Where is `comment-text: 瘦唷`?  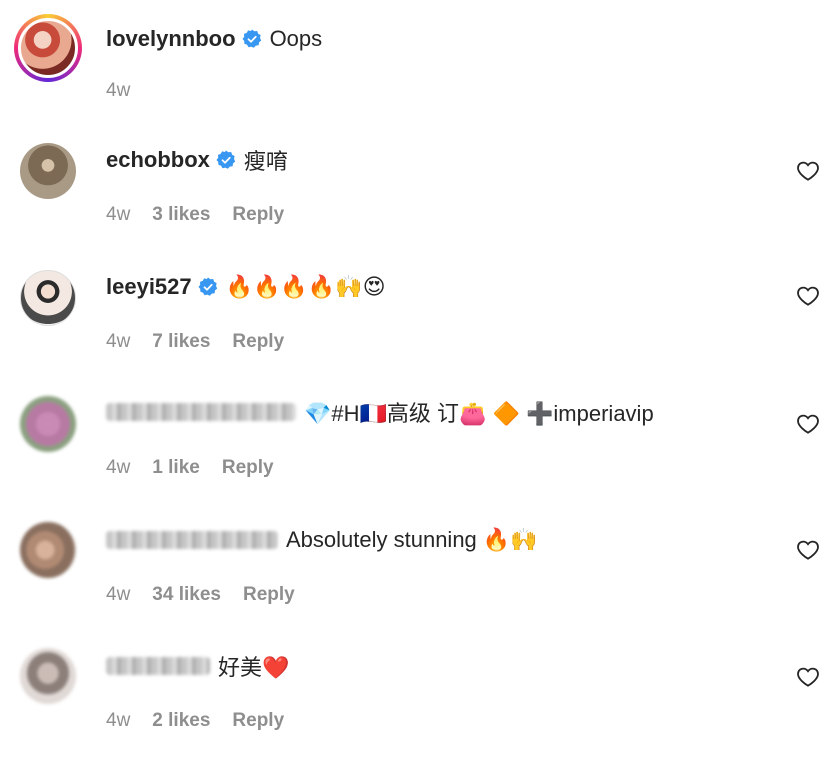
comment-text: 瘦唷 is located at coordinates (265, 161).